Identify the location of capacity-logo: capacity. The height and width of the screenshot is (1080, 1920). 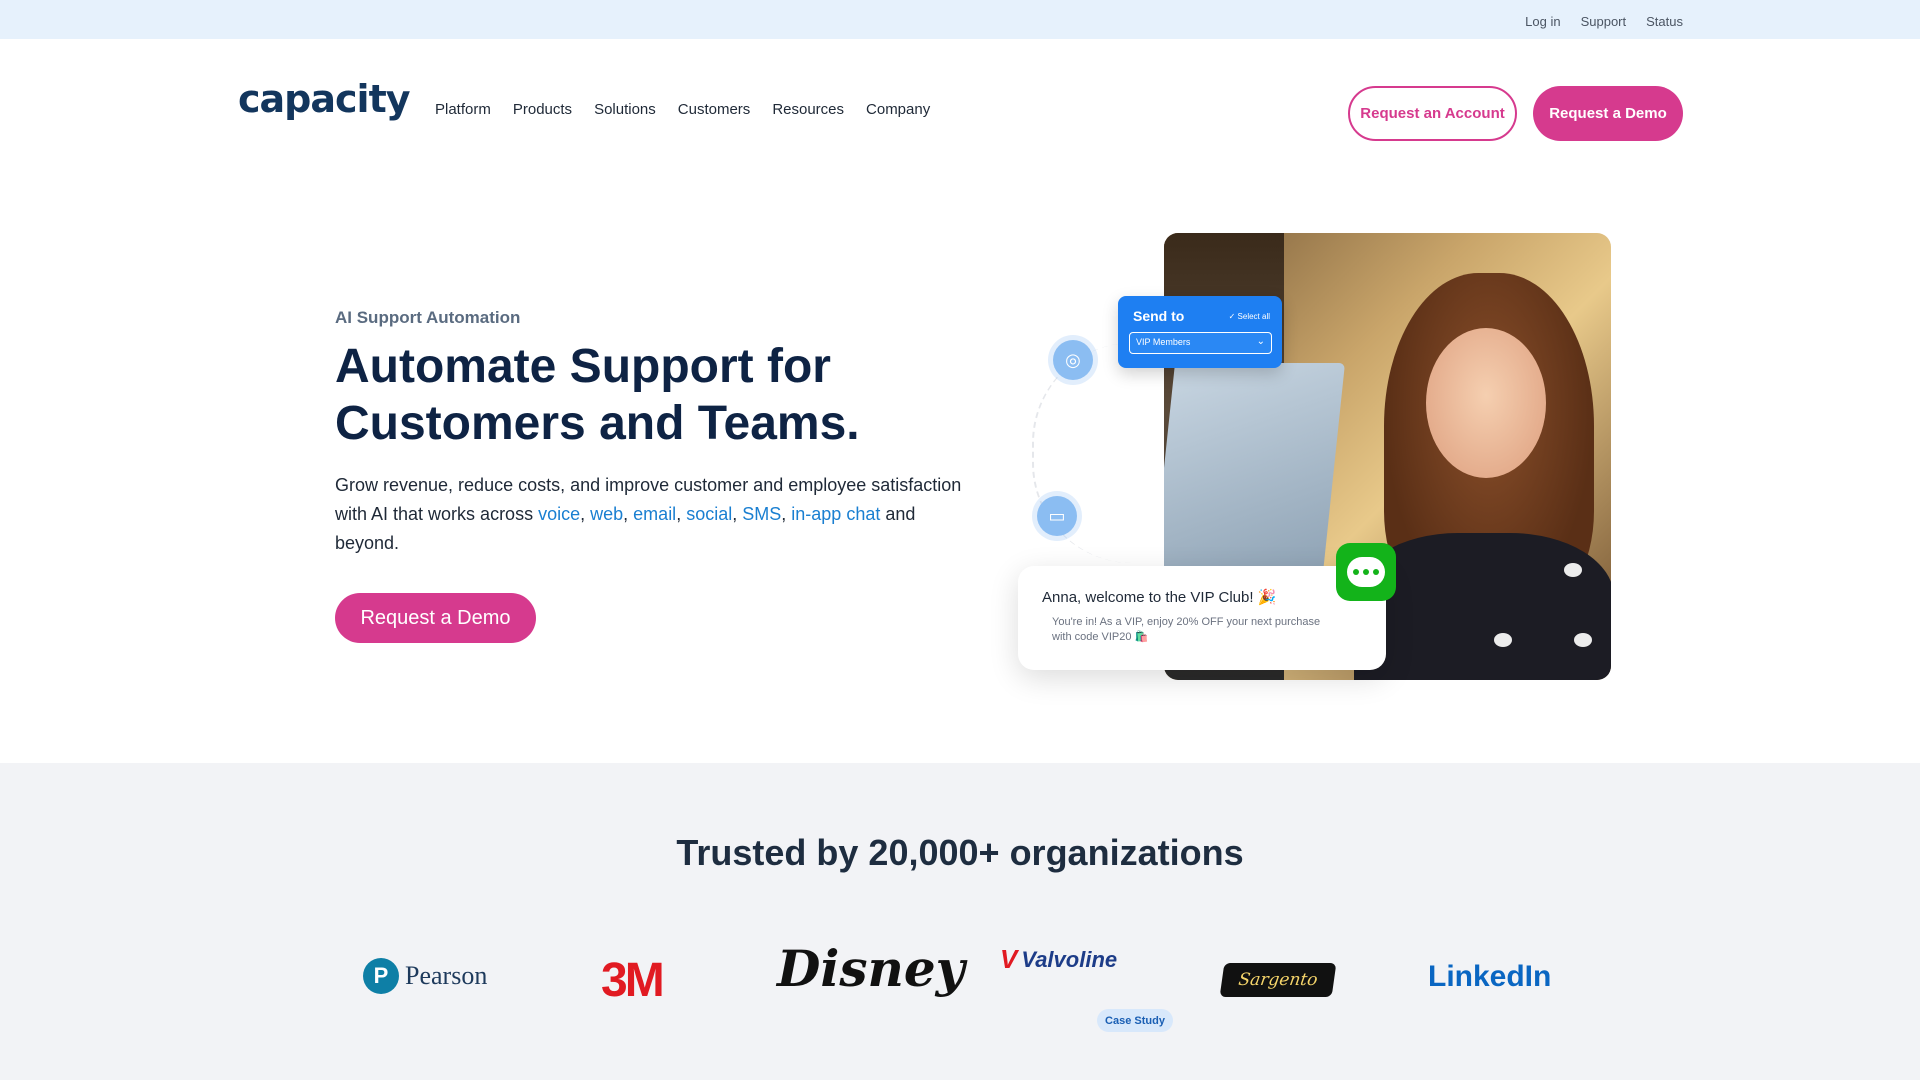
(324, 99).